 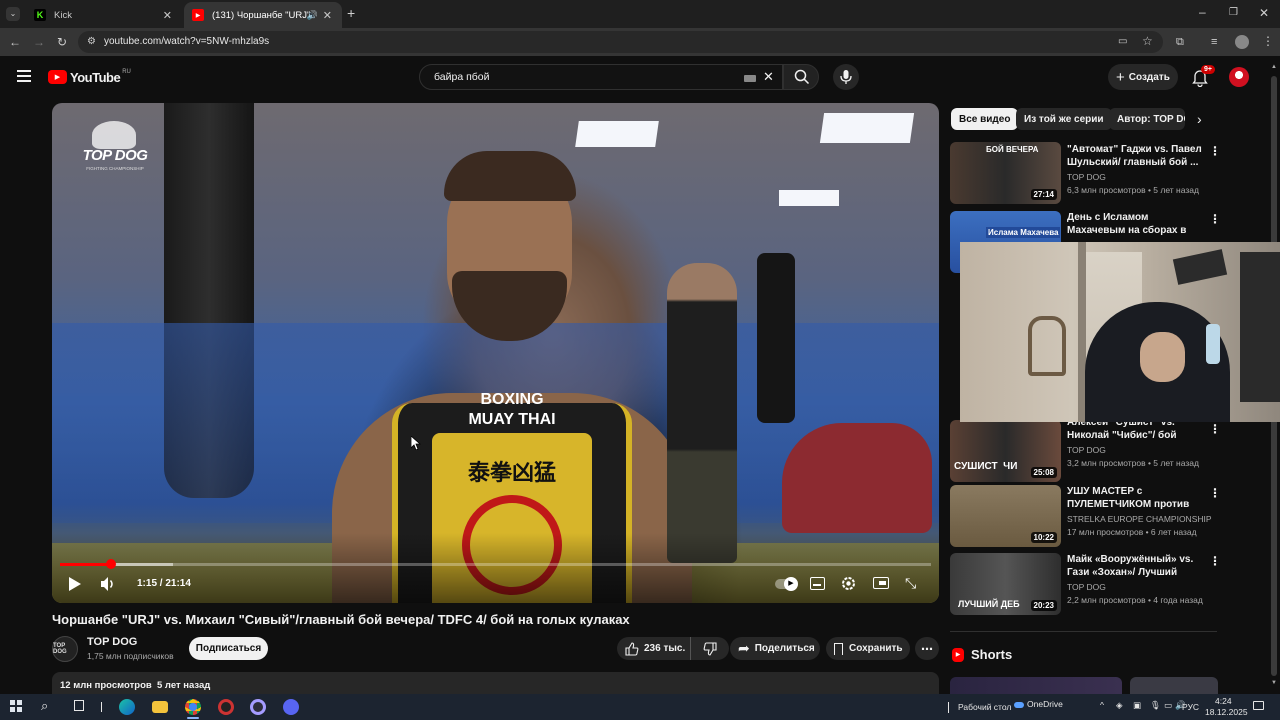 I want to click on tray-mic-icon: 🎙, so click(x=1155, y=705).